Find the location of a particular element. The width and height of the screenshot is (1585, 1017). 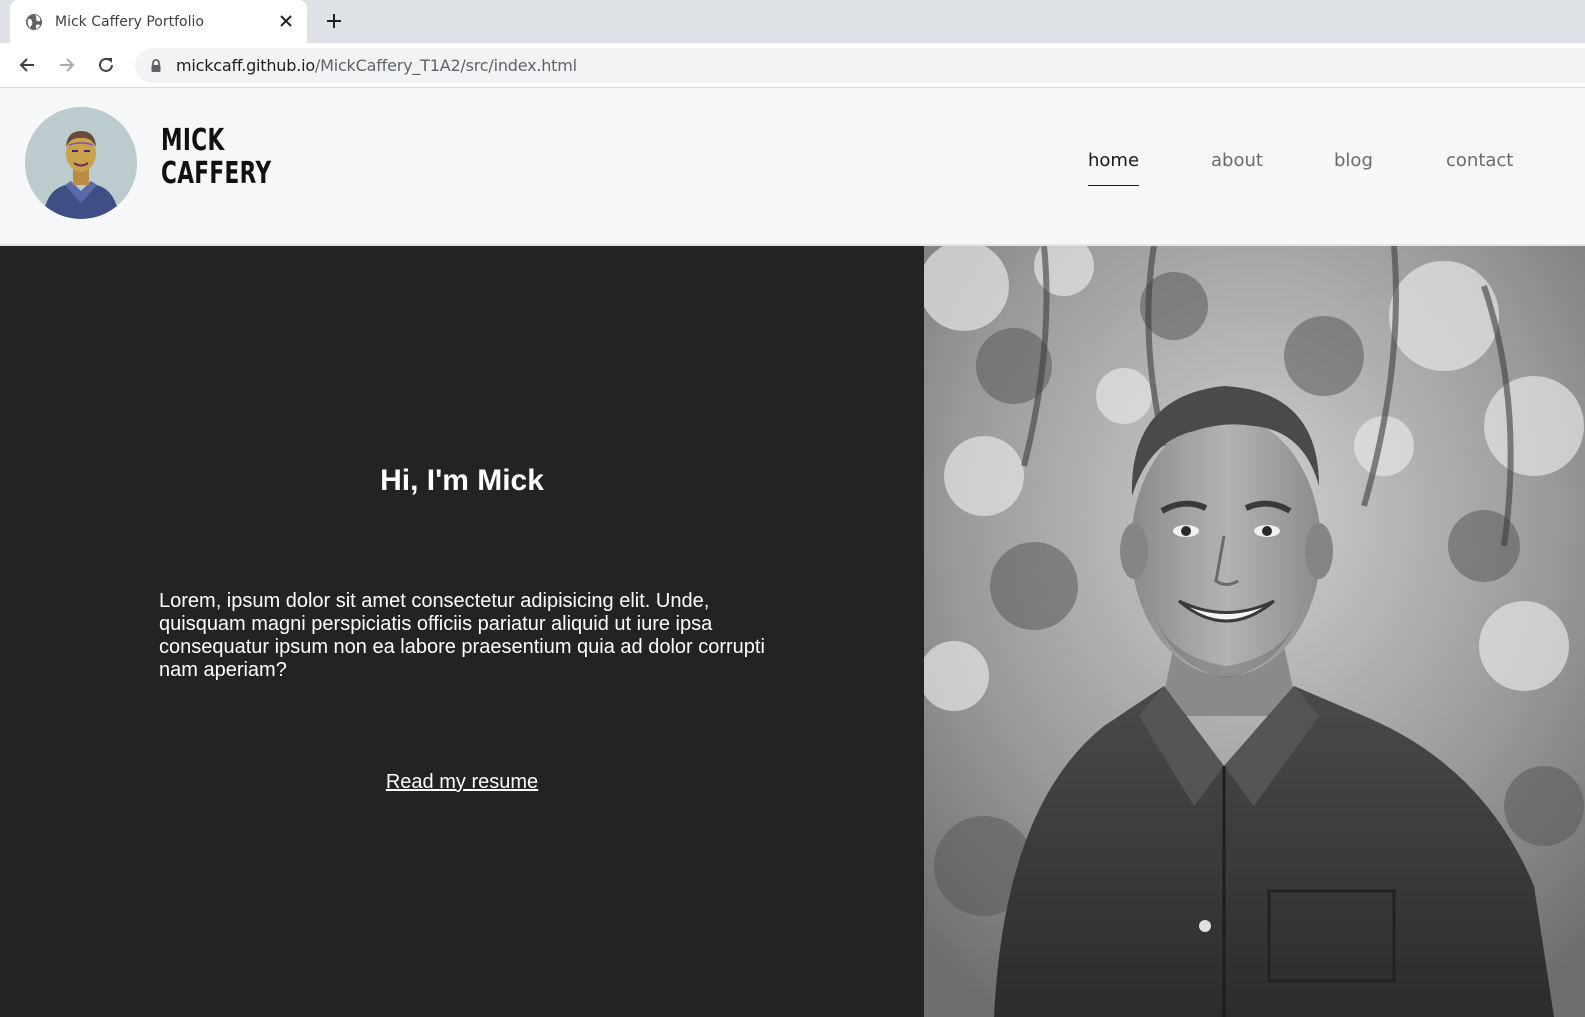

globe-icon is located at coordinates (34, 22).